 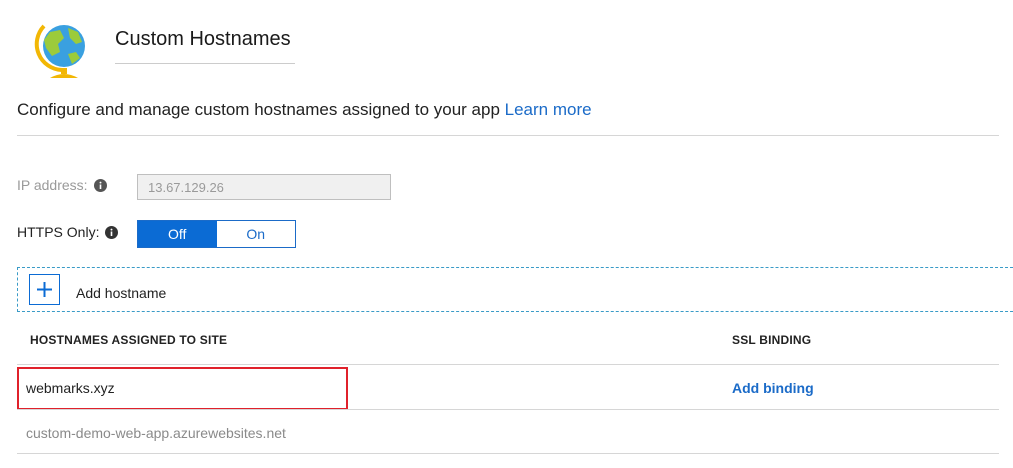 What do you see at coordinates (182, 388) in the screenshot?
I see `highlight-box` at bounding box center [182, 388].